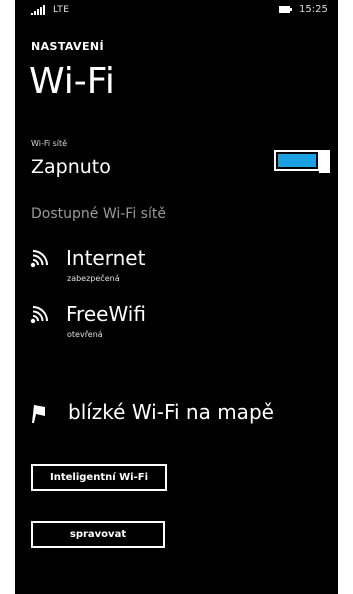 The height and width of the screenshot is (594, 353). I want to click on network-item-freewifi: FreeWifi otevřená, so click(176, 324).